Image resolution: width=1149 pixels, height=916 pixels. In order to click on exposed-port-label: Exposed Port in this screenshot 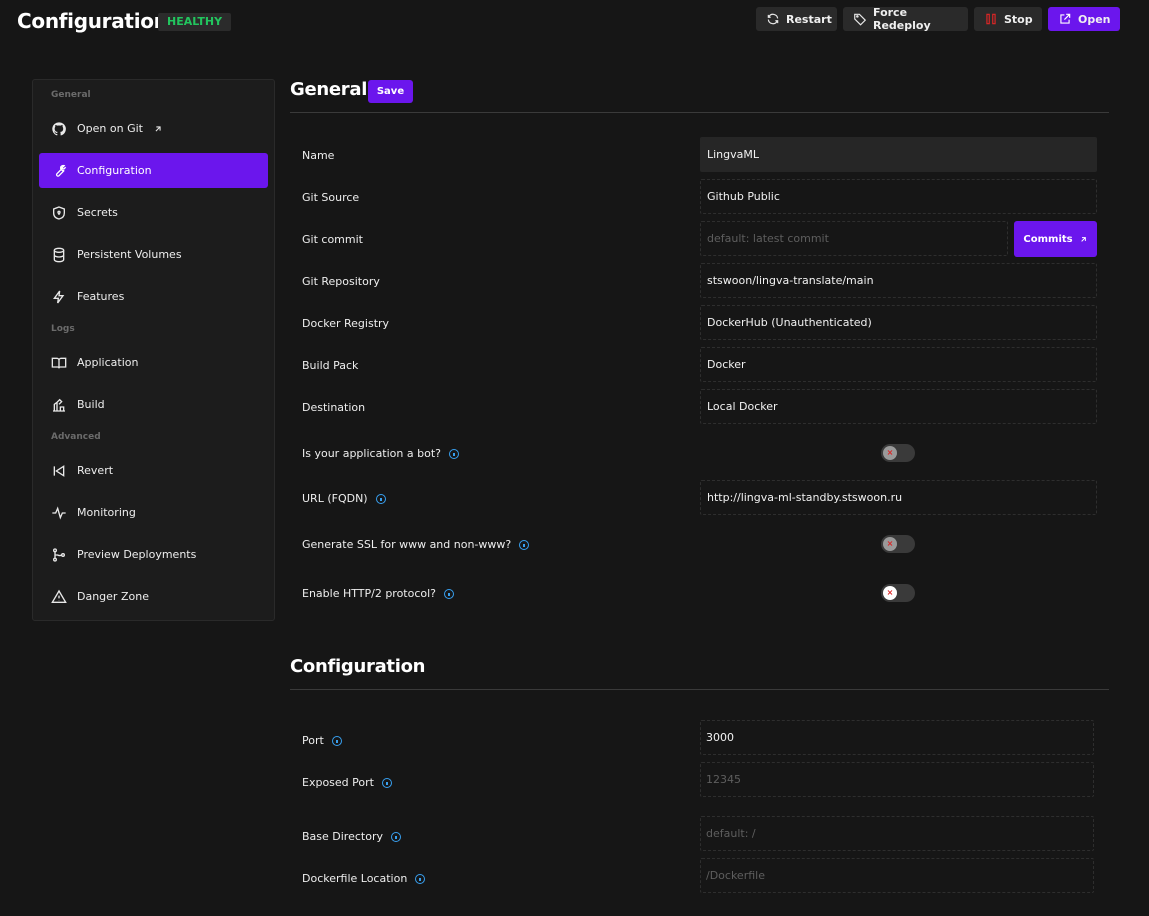, I will do `click(347, 782)`.